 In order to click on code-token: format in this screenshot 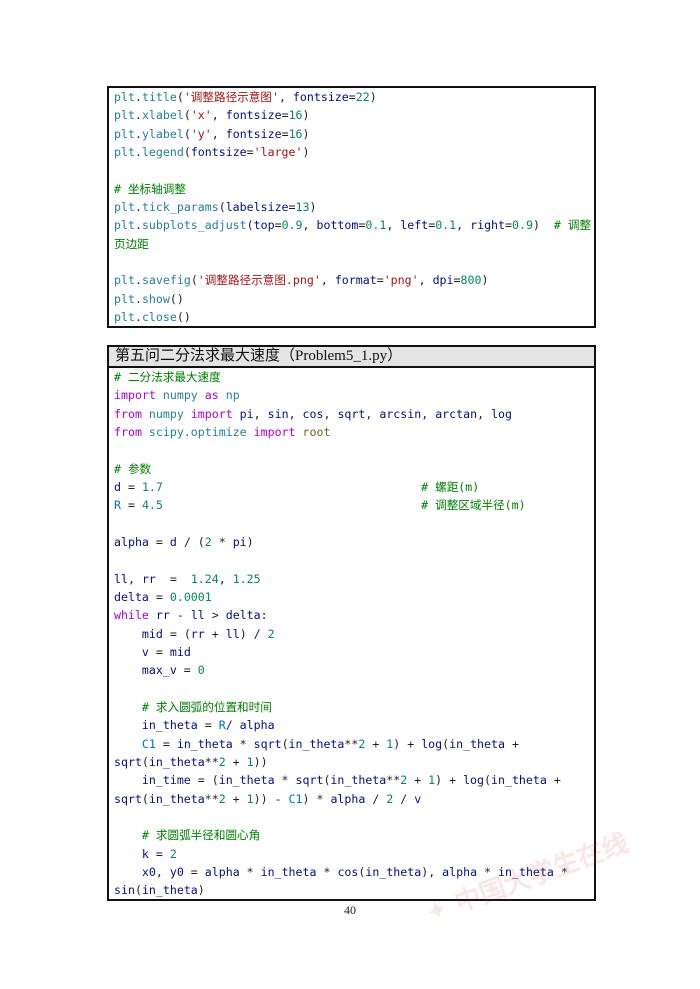, I will do `click(355, 280)`.